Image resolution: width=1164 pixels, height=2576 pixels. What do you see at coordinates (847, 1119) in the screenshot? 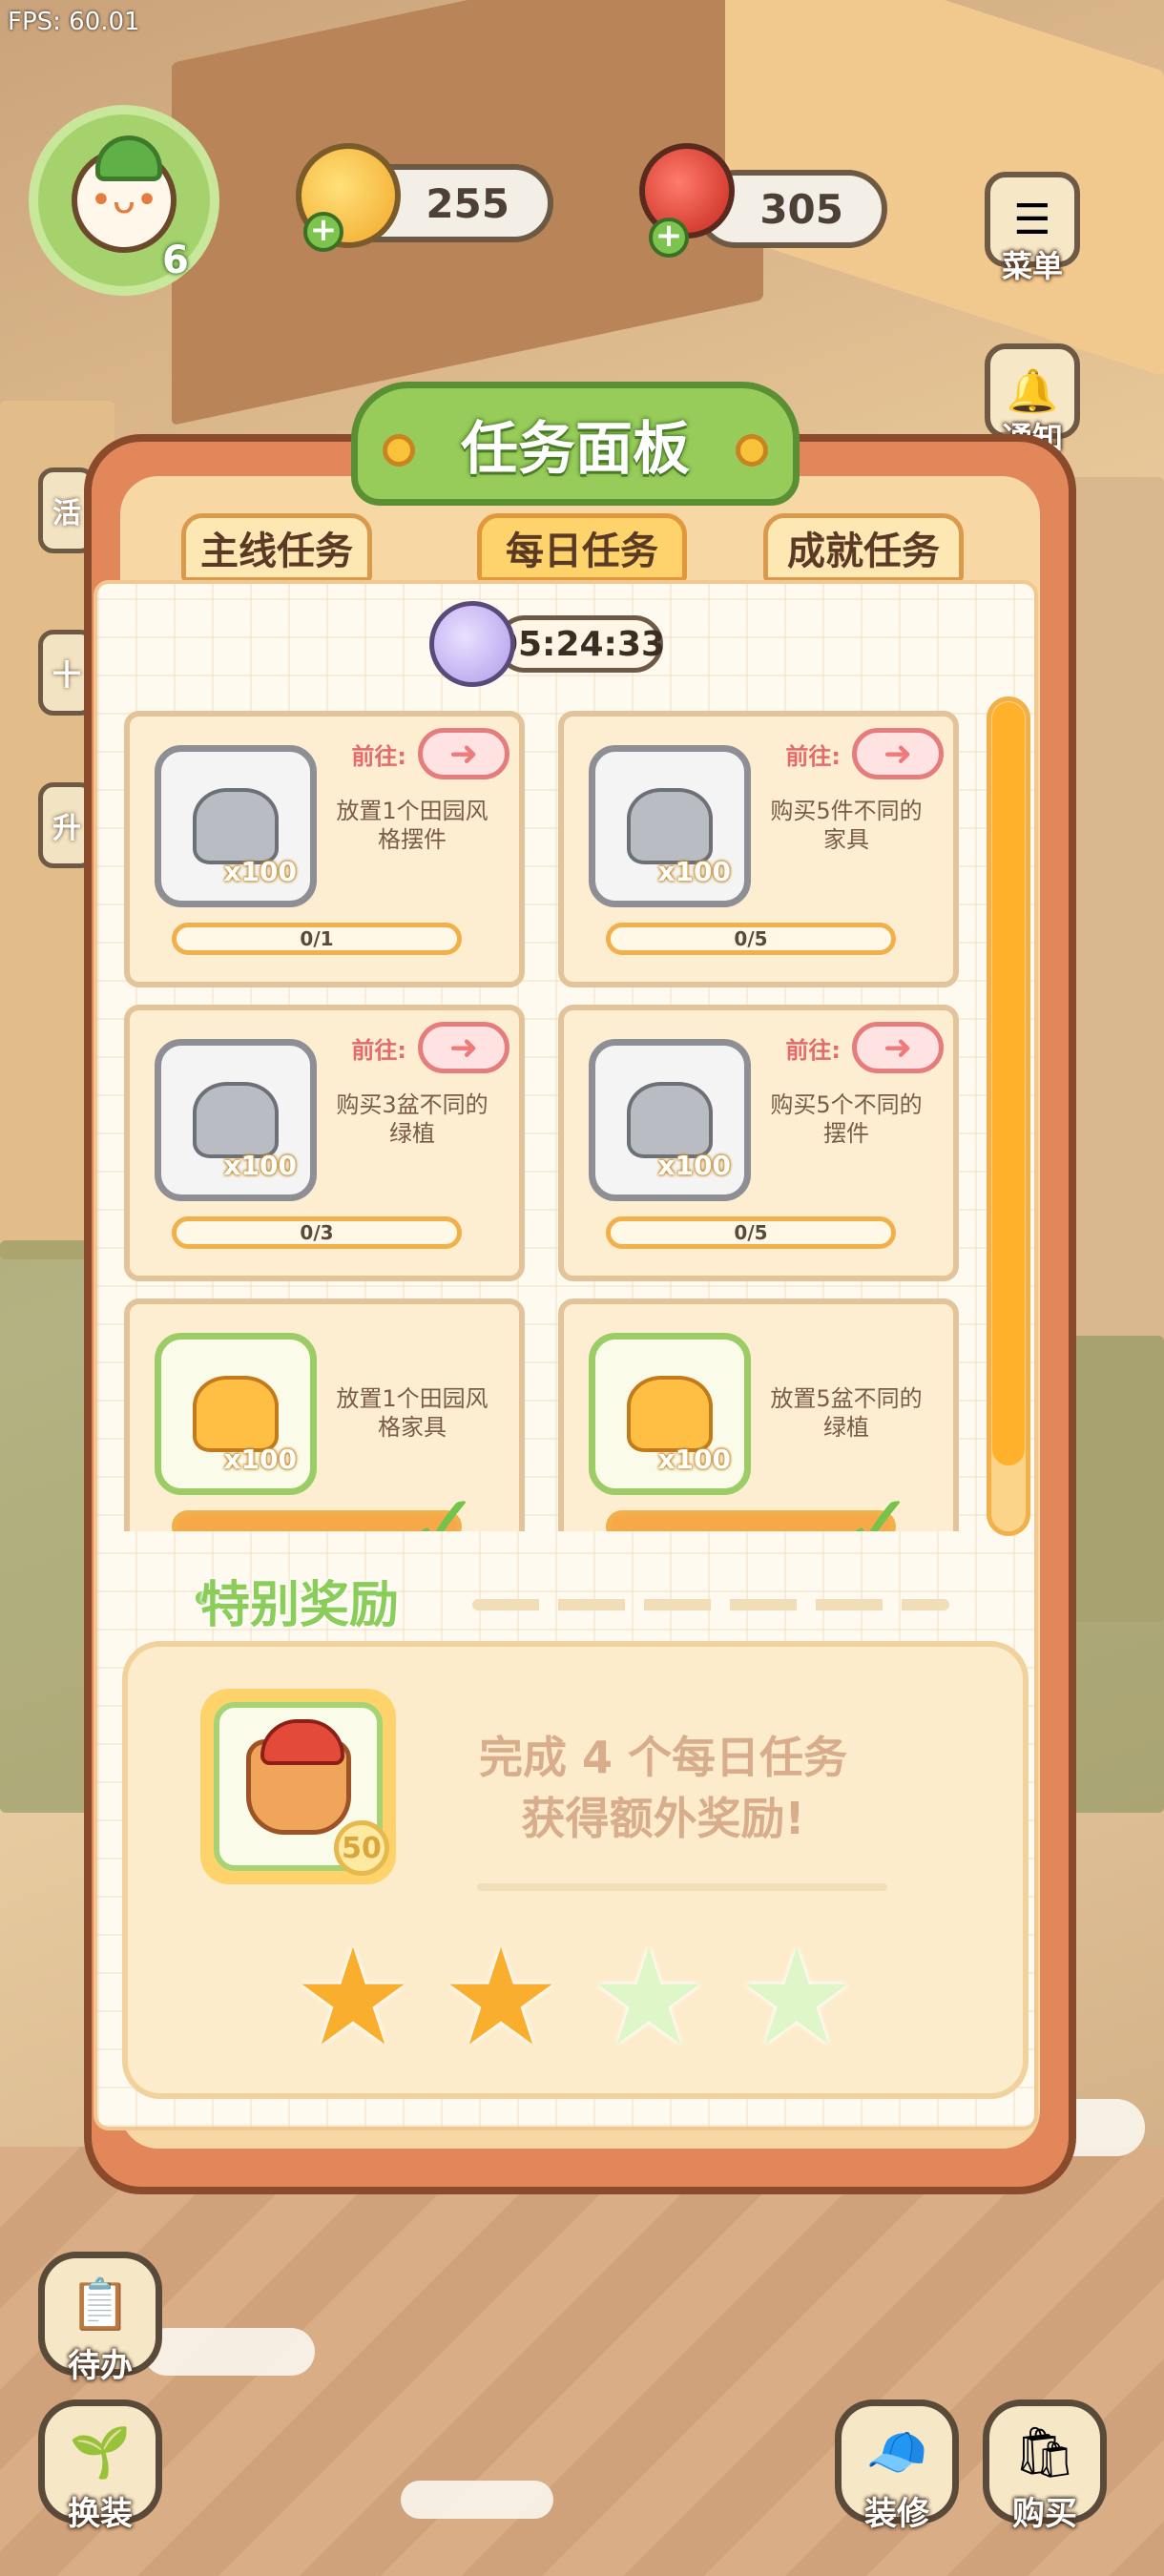
I see `task-description: 购买5个不同的摆件` at bounding box center [847, 1119].